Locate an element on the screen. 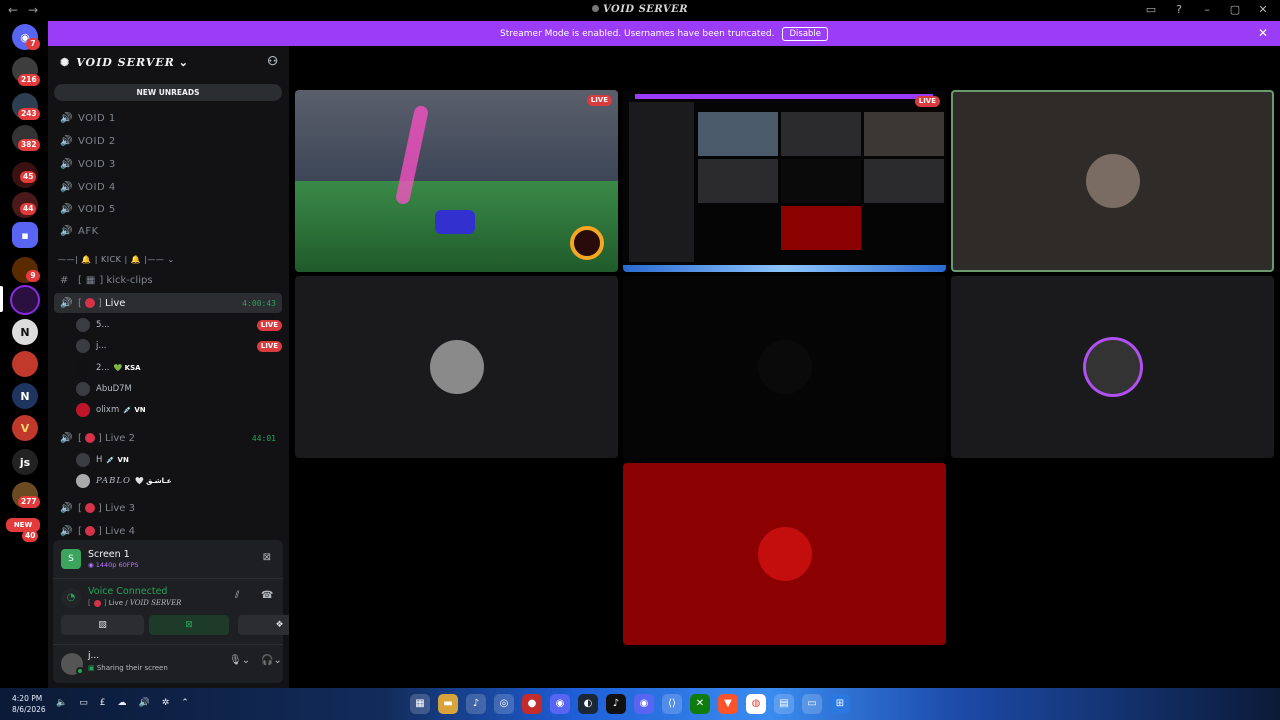  server-icon-v: V is located at coordinates (25, 428).